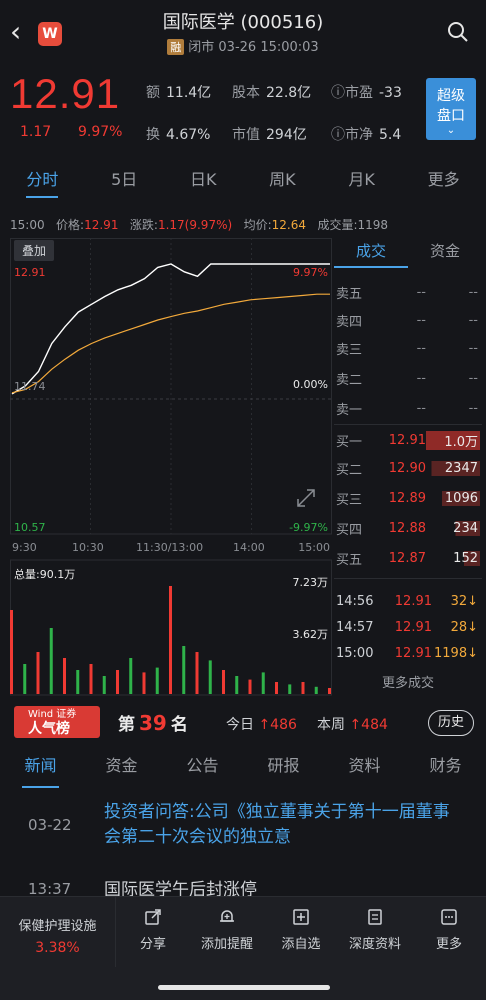  Describe the element at coordinates (65, 93) in the screenshot. I see `last-price: 12.91` at that location.